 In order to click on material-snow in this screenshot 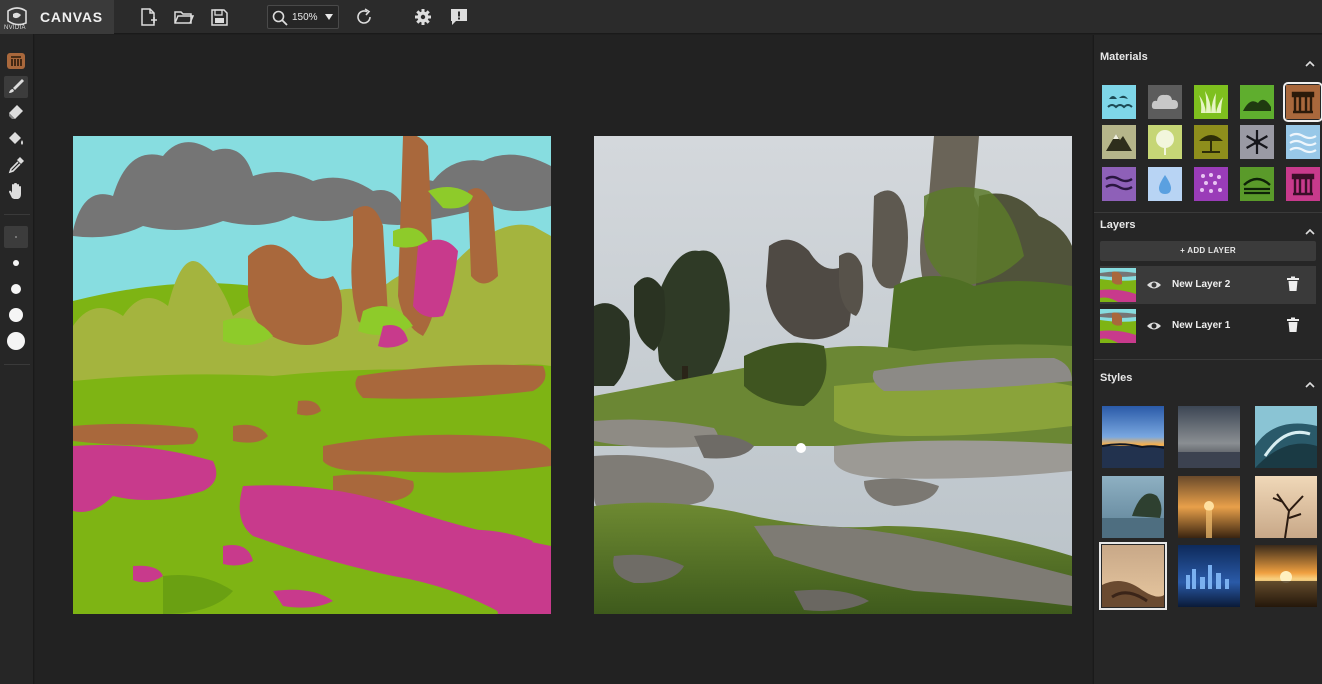, I will do `click(1257, 142)`.